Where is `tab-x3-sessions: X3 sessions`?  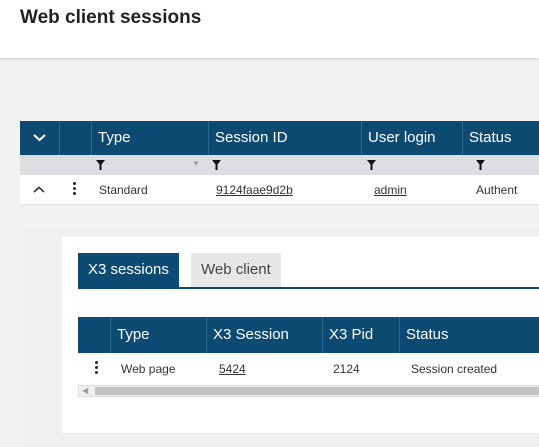
tab-x3-sessions: X3 sessions is located at coordinates (128, 270).